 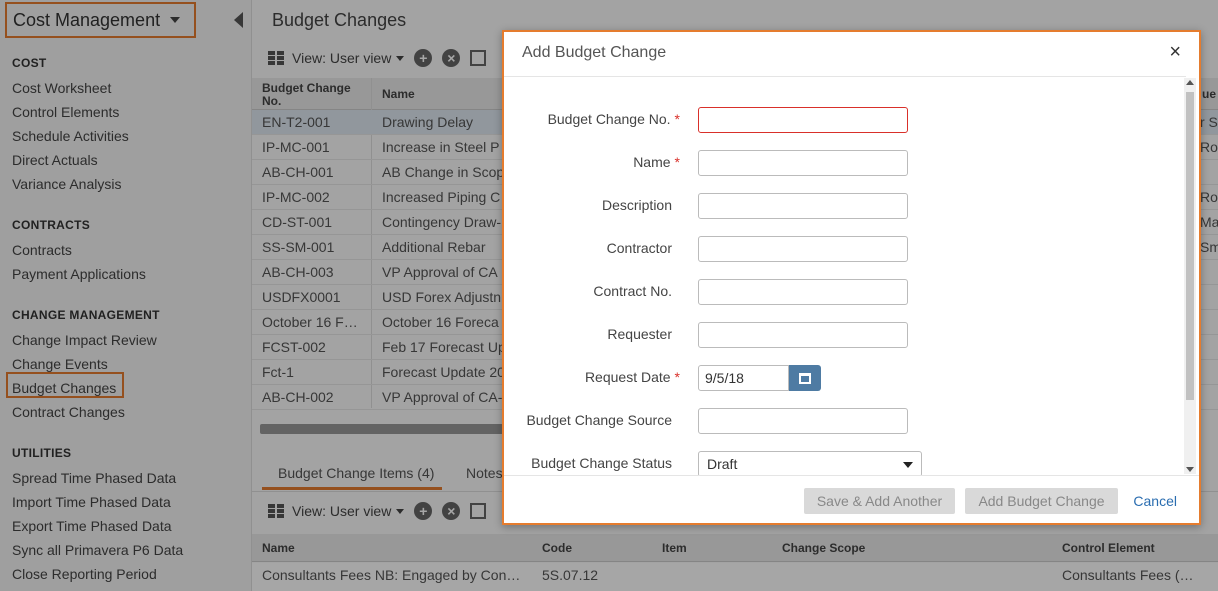 What do you see at coordinates (803, 292) in the screenshot?
I see `contract-no-input` at bounding box center [803, 292].